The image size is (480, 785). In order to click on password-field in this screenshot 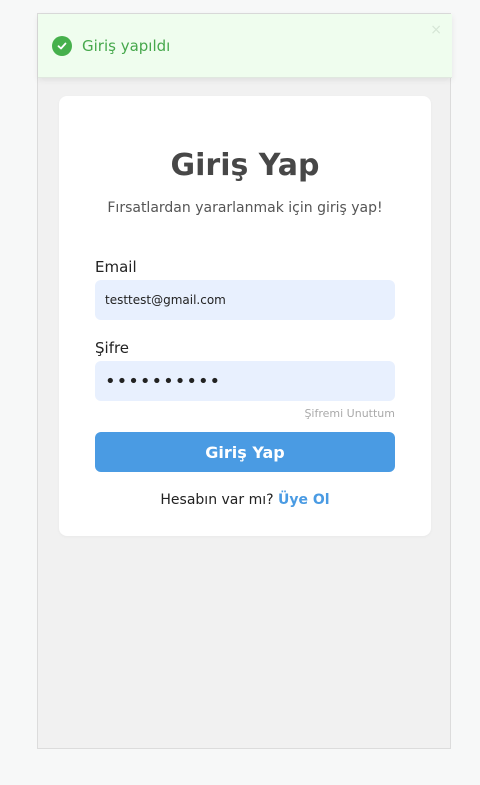, I will do `click(245, 381)`.